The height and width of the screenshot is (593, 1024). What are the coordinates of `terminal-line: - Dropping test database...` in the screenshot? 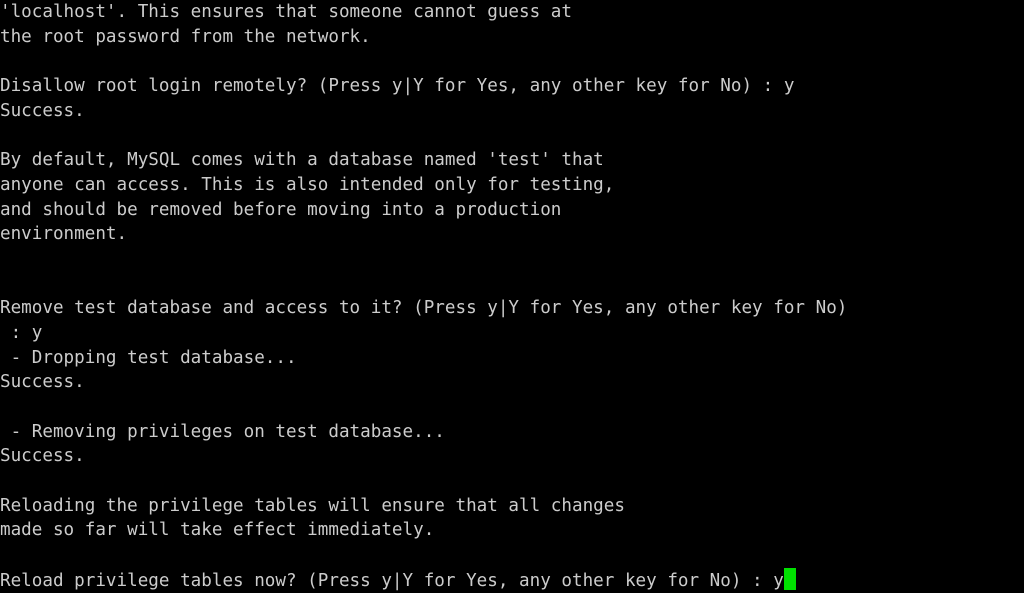 It's located at (148, 357).